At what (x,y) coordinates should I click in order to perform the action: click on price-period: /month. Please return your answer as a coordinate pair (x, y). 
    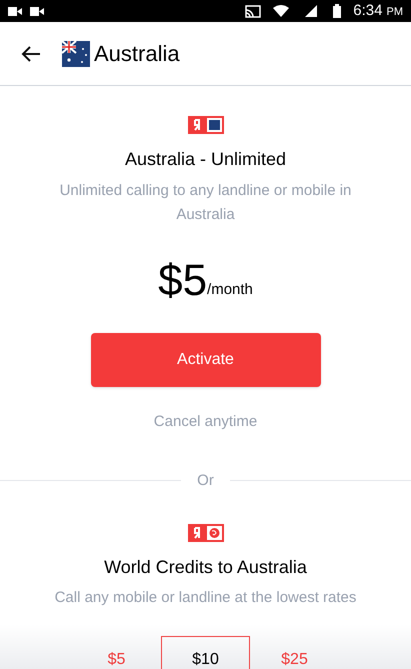
    Looking at the image, I should click on (230, 290).